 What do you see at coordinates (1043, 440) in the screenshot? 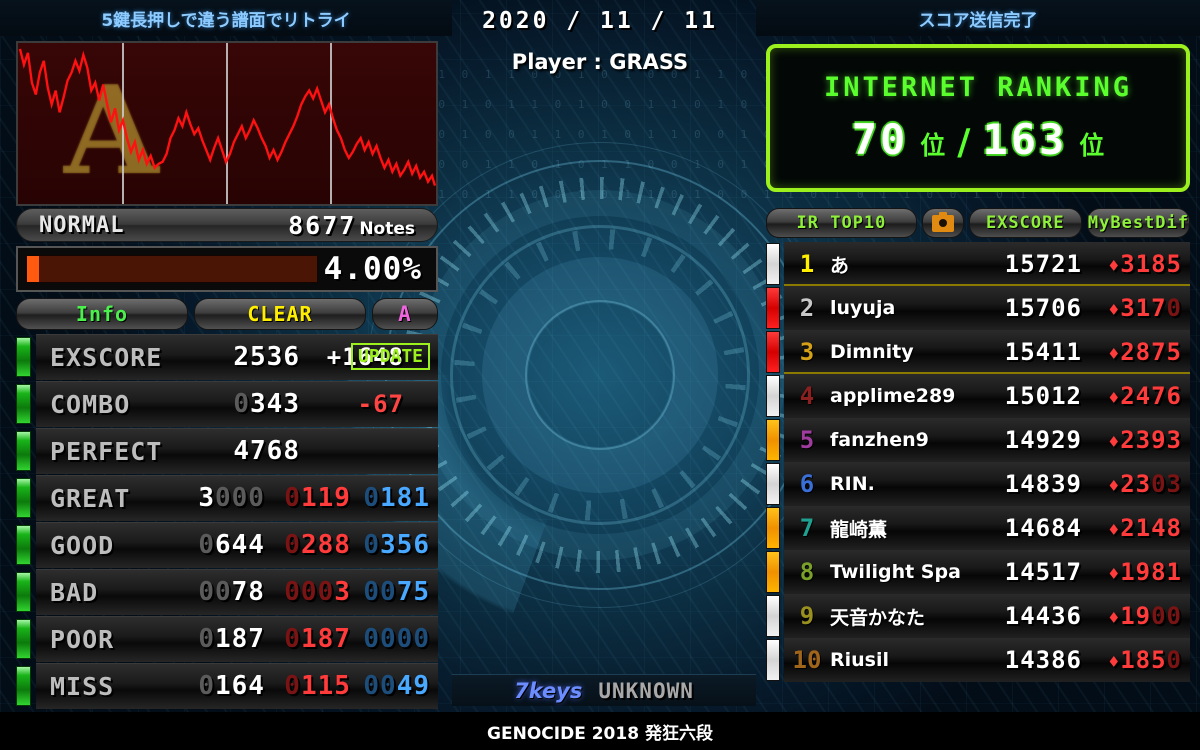
I see `ir-score-value: 14929` at bounding box center [1043, 440].